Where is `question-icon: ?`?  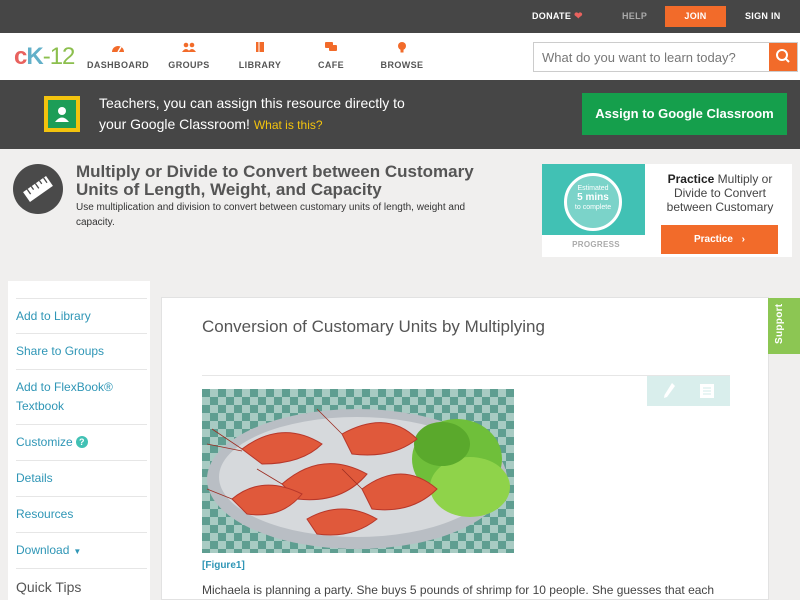
question-icon: ? is located at coordinates (81, 442).